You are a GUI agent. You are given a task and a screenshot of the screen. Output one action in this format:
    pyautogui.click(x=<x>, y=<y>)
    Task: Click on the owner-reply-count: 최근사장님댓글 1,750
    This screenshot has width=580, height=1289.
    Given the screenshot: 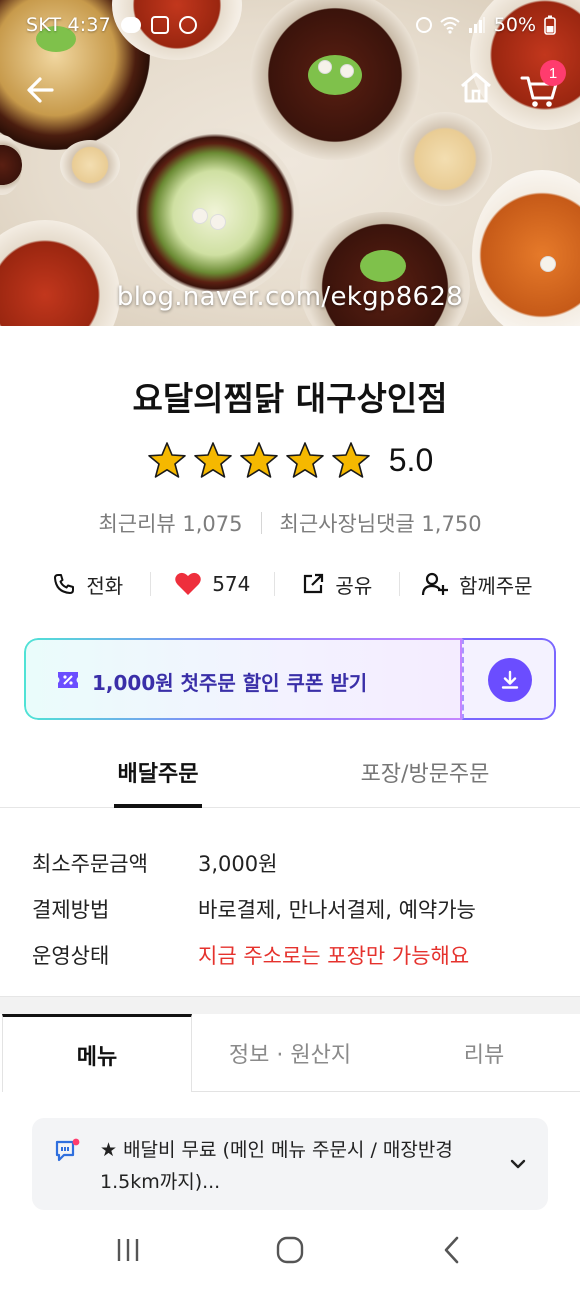 What is the action you would take?
    pyautogui.click(x=381, y=523)
    